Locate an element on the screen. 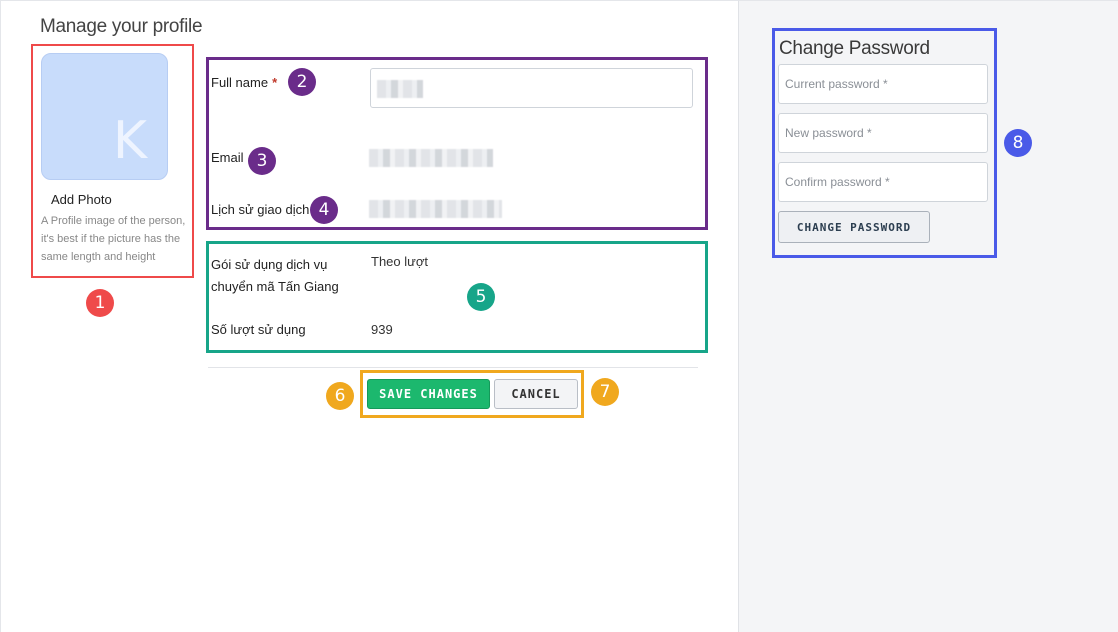 This screenshot has width=1118, height=632. annotation-box-password is located at coordinates (884, 143).